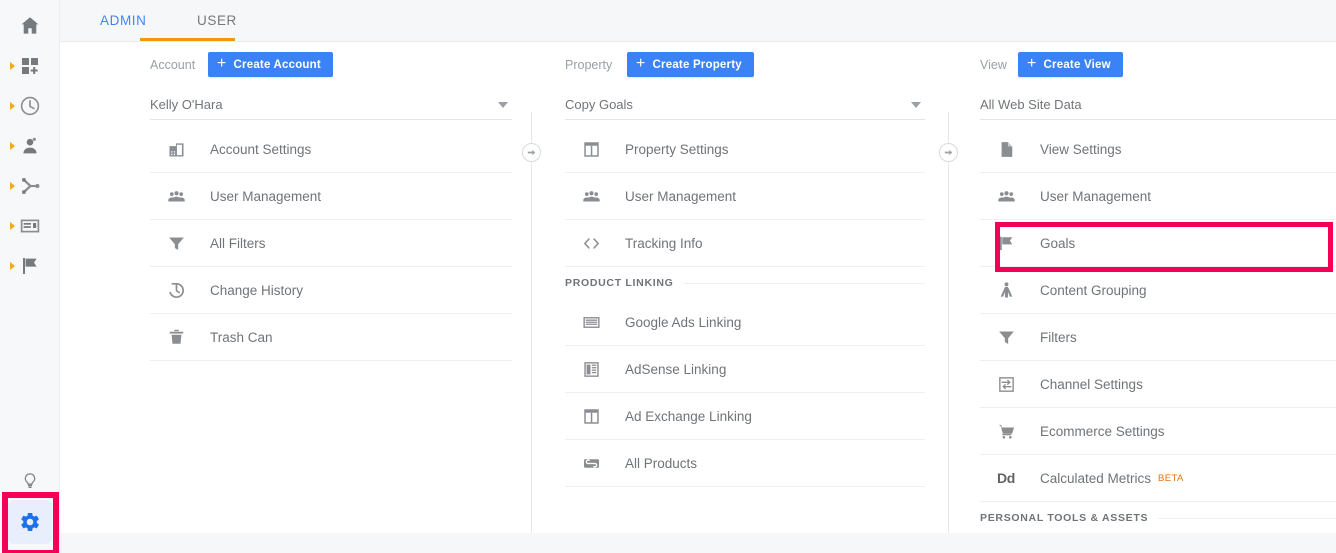 The image size is (1336, 553). Describe the element at coordinates (503, 105) in the screenshot. I see `chevron-down-icon` at that location.